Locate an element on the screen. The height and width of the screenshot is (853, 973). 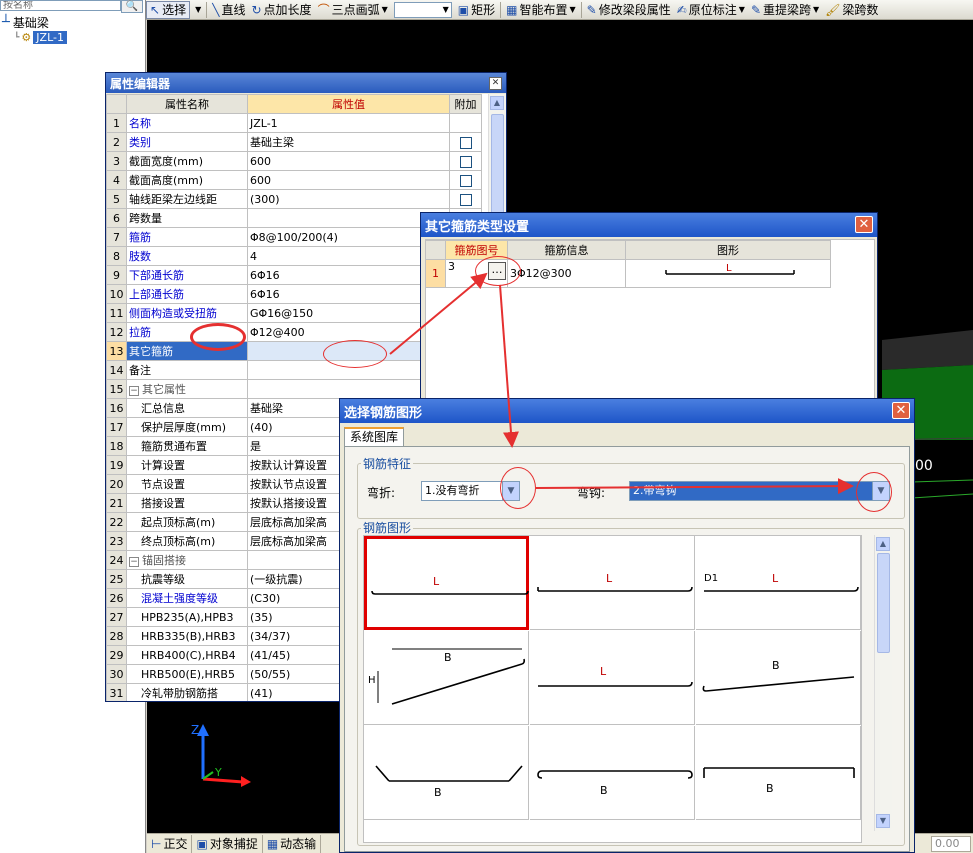
select-dropdown: ▼ is located at coordinates (197, 10).